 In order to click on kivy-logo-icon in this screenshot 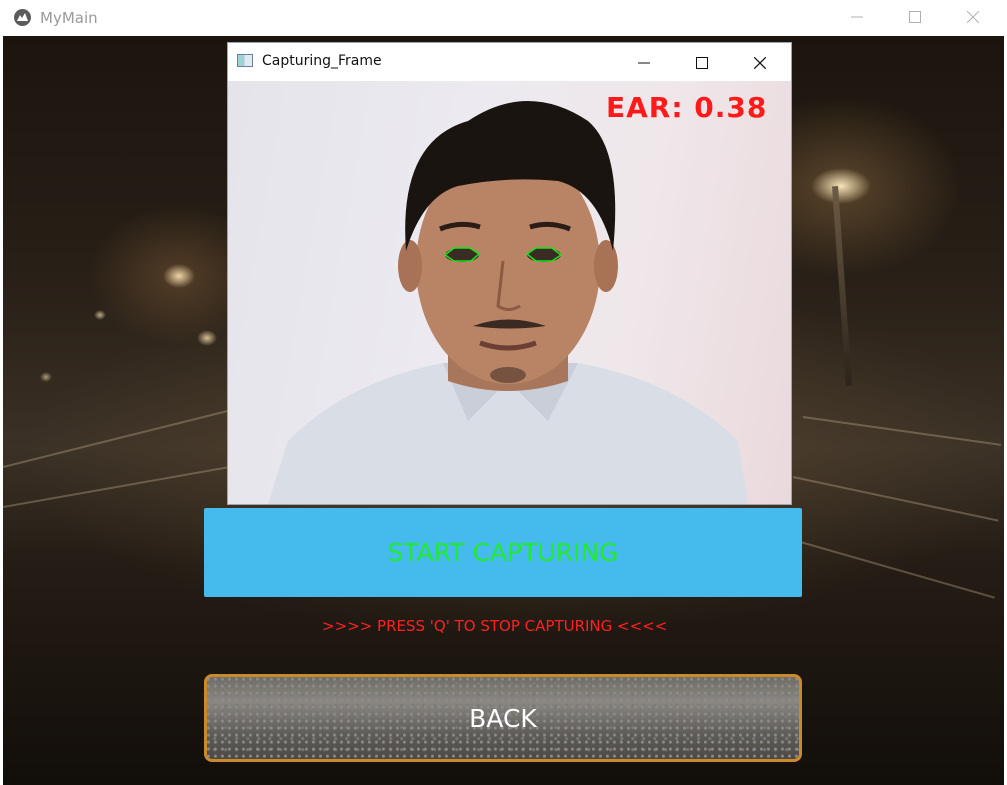, I will do `click(22, 17)`.